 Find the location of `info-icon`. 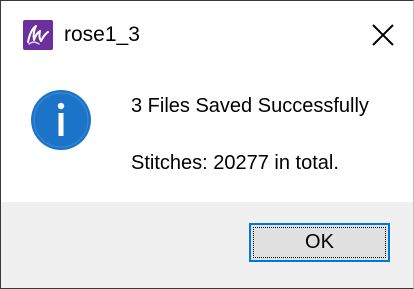

info-icon is located at coordinates (61, 120).